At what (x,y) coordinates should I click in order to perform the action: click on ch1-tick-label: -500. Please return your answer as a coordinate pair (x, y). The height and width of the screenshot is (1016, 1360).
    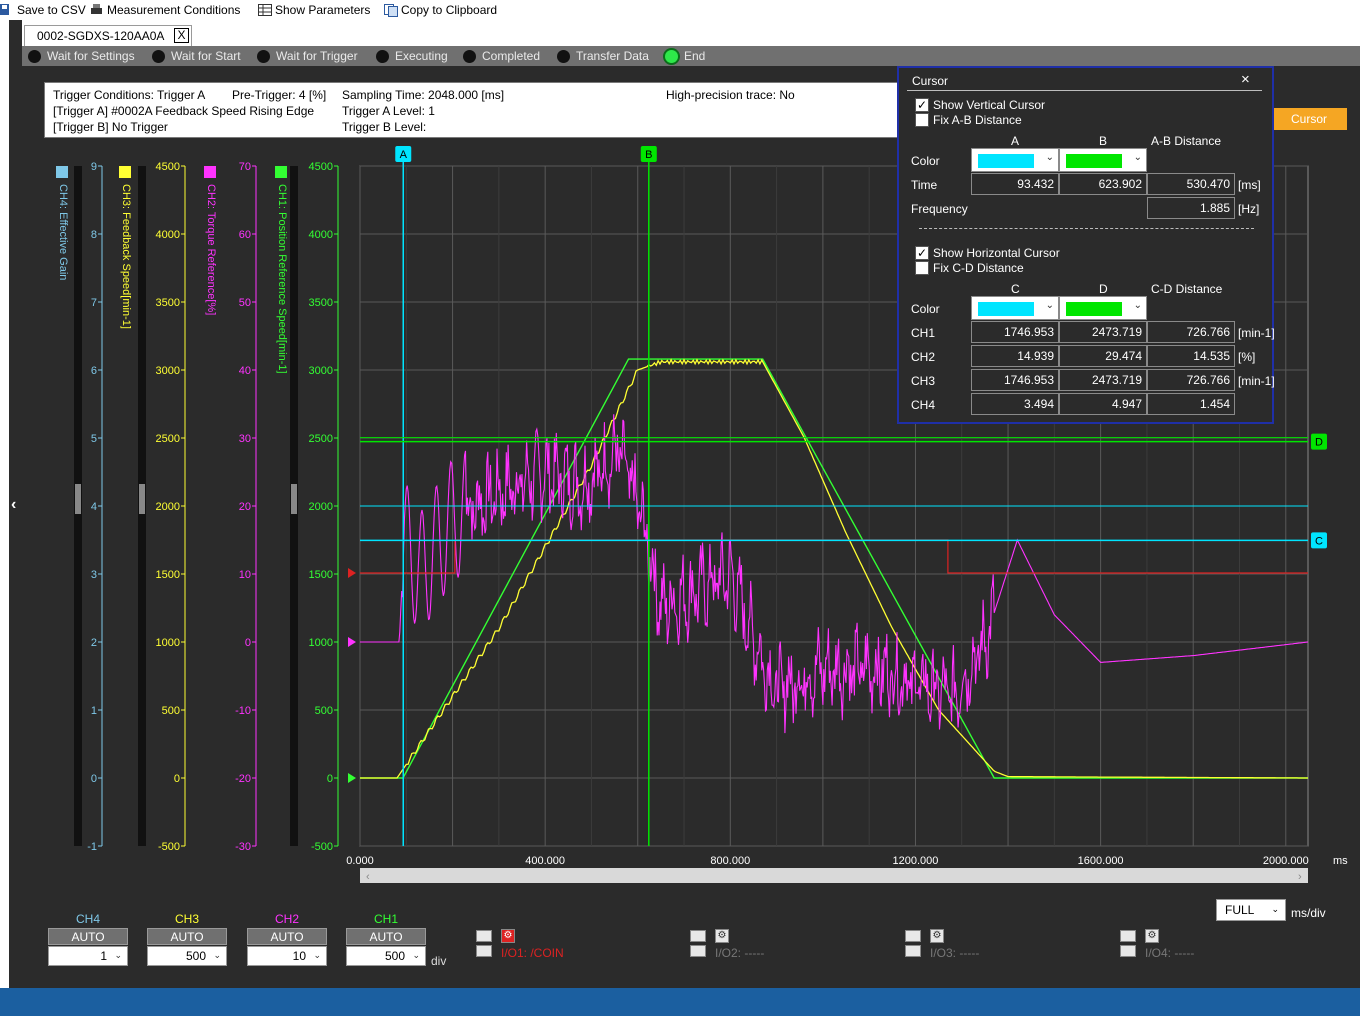
    Looking at the image, I should click on (322, 847).